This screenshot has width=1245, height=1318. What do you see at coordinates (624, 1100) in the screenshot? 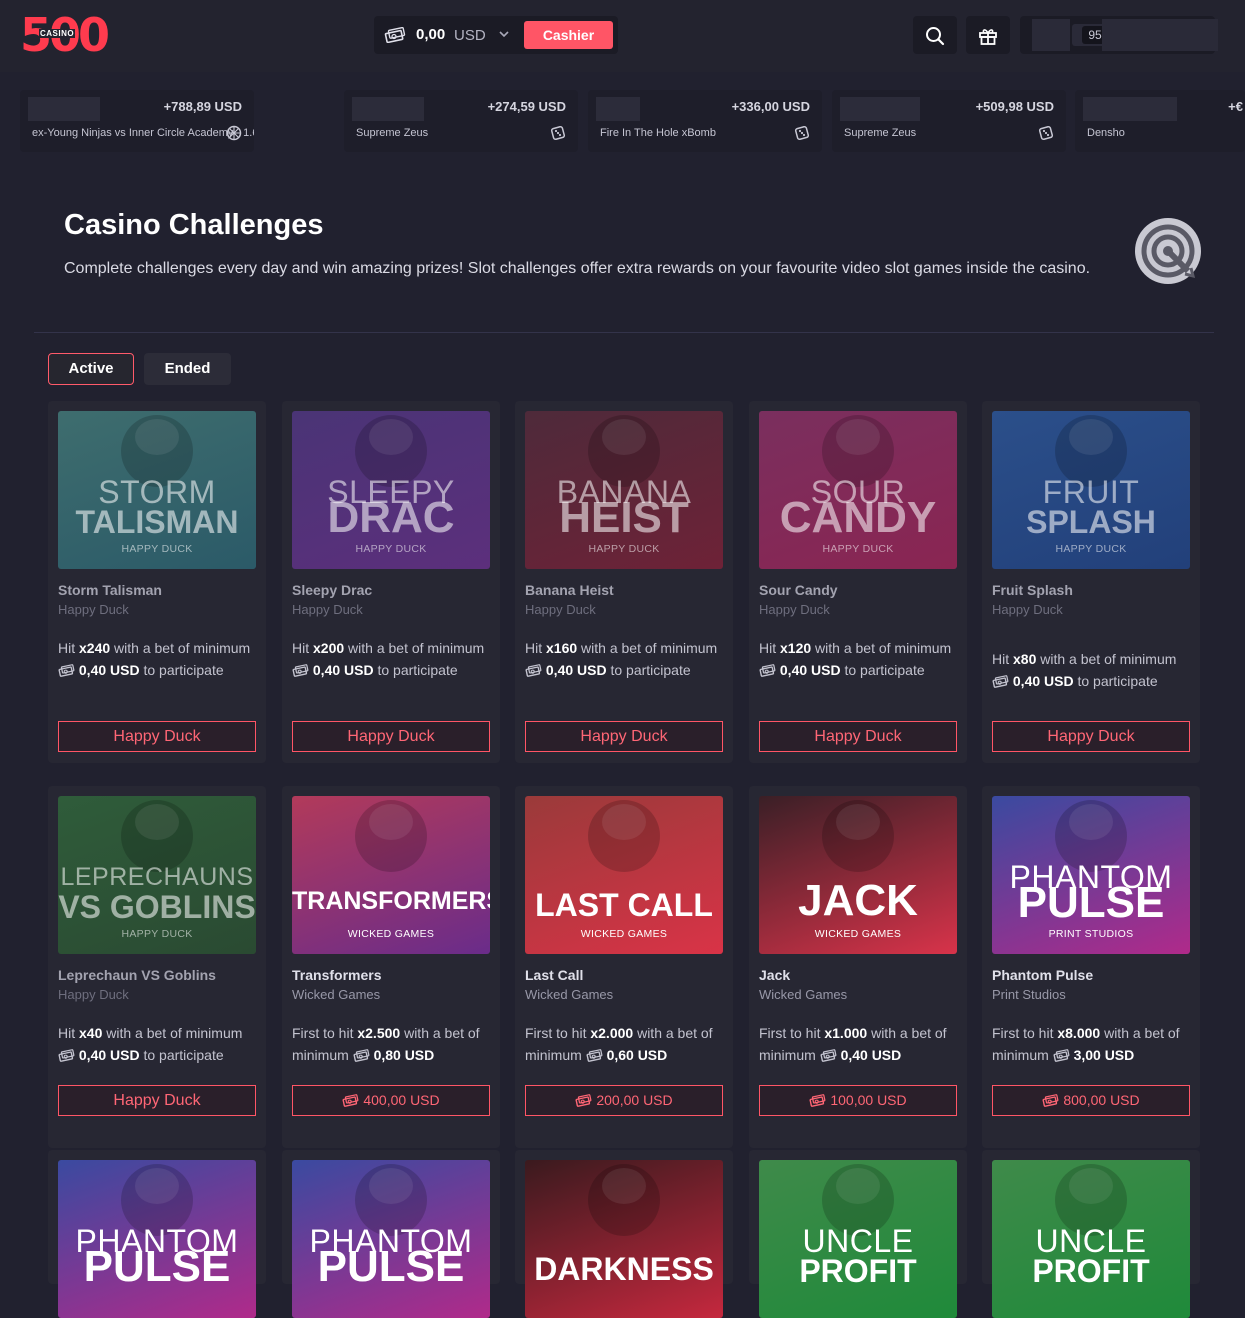
I see `prize-button: 200,00 USD` at bounding box center [624, 1100].